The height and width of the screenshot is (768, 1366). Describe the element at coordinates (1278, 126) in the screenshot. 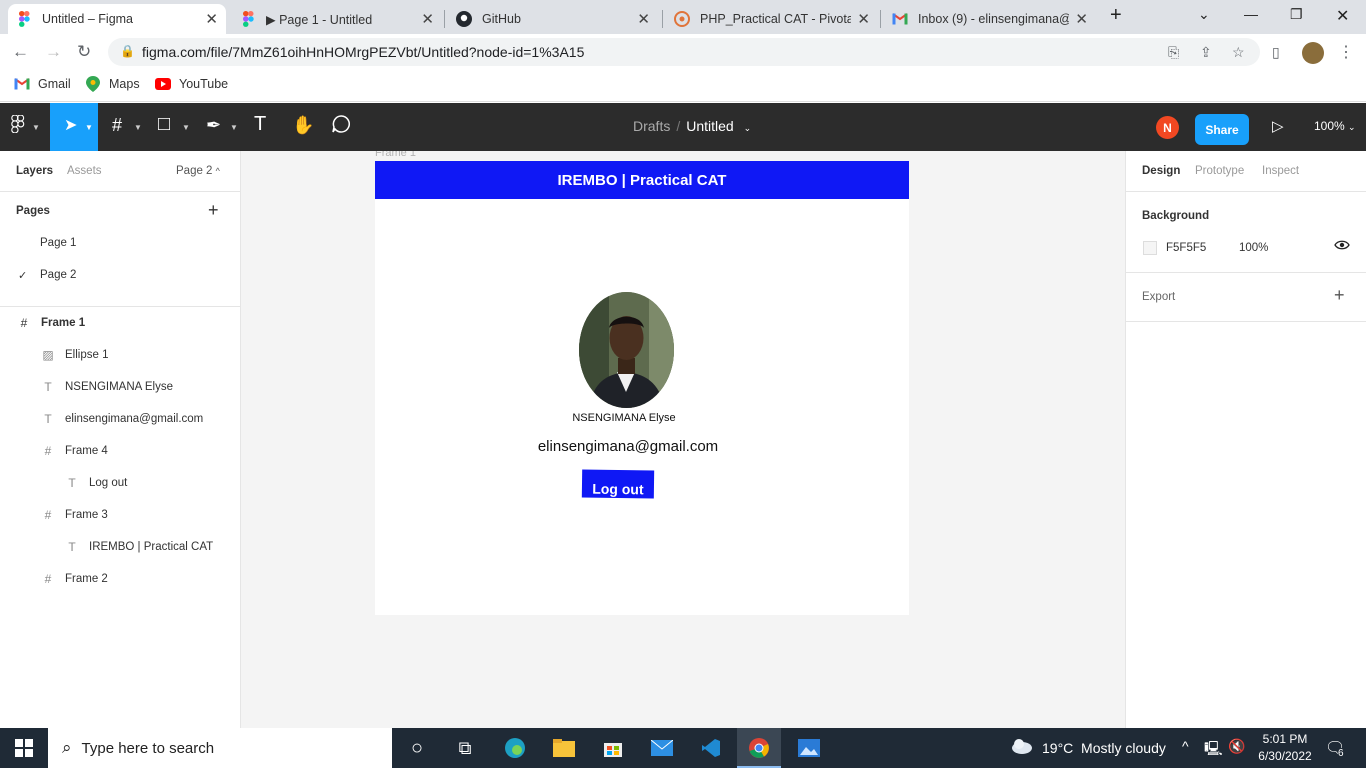

I see `present-play-icon: ▷` at that location.